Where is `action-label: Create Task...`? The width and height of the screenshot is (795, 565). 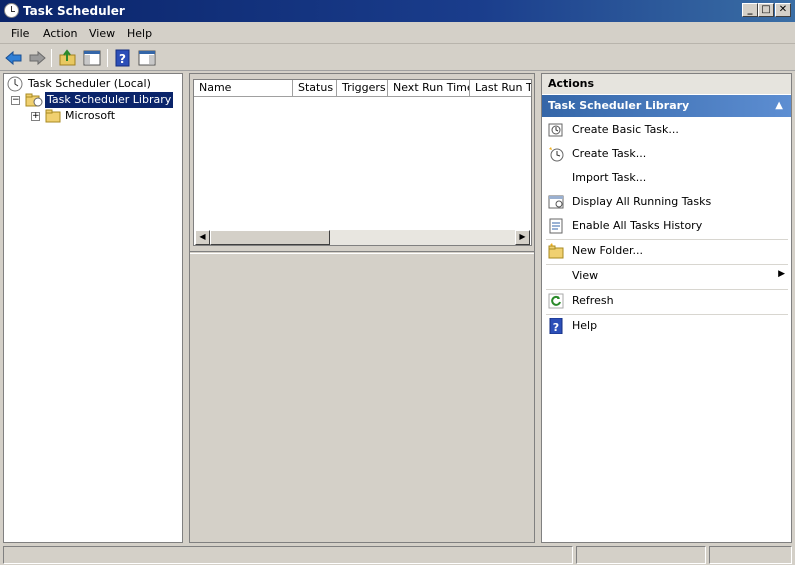 action-label: Create Task... is located at coordinates (609, 153).